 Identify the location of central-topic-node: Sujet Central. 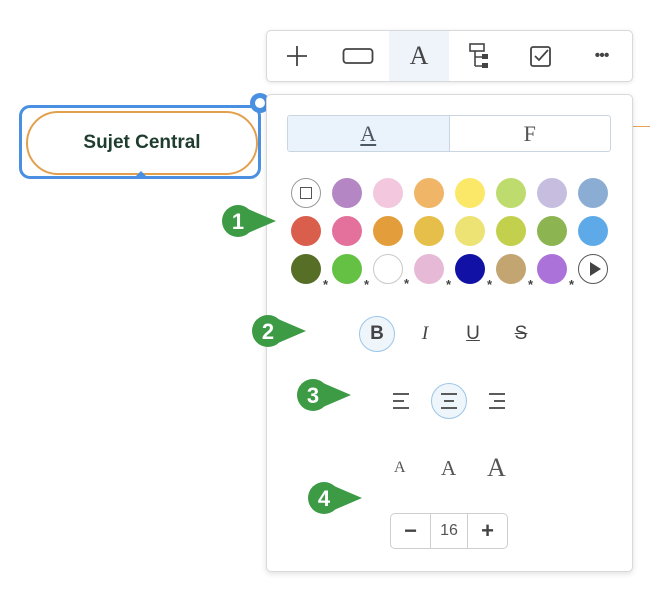
(142, 143).